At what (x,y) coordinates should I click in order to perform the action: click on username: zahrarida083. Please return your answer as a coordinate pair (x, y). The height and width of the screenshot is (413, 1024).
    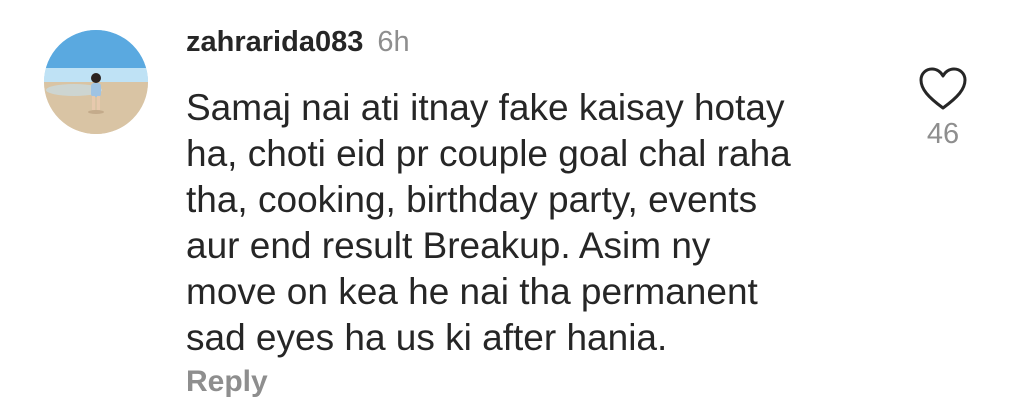
    Looking at the image, I should click on (274, 42).